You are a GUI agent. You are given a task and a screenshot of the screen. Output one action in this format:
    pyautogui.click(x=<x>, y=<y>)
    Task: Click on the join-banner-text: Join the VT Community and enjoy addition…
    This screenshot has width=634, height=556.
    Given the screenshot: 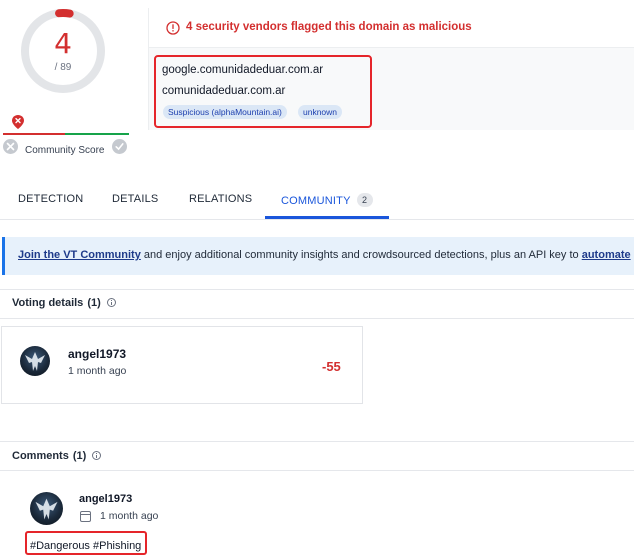 What is the action you would take?
    pyautogui.click(x=324, y=255)
    